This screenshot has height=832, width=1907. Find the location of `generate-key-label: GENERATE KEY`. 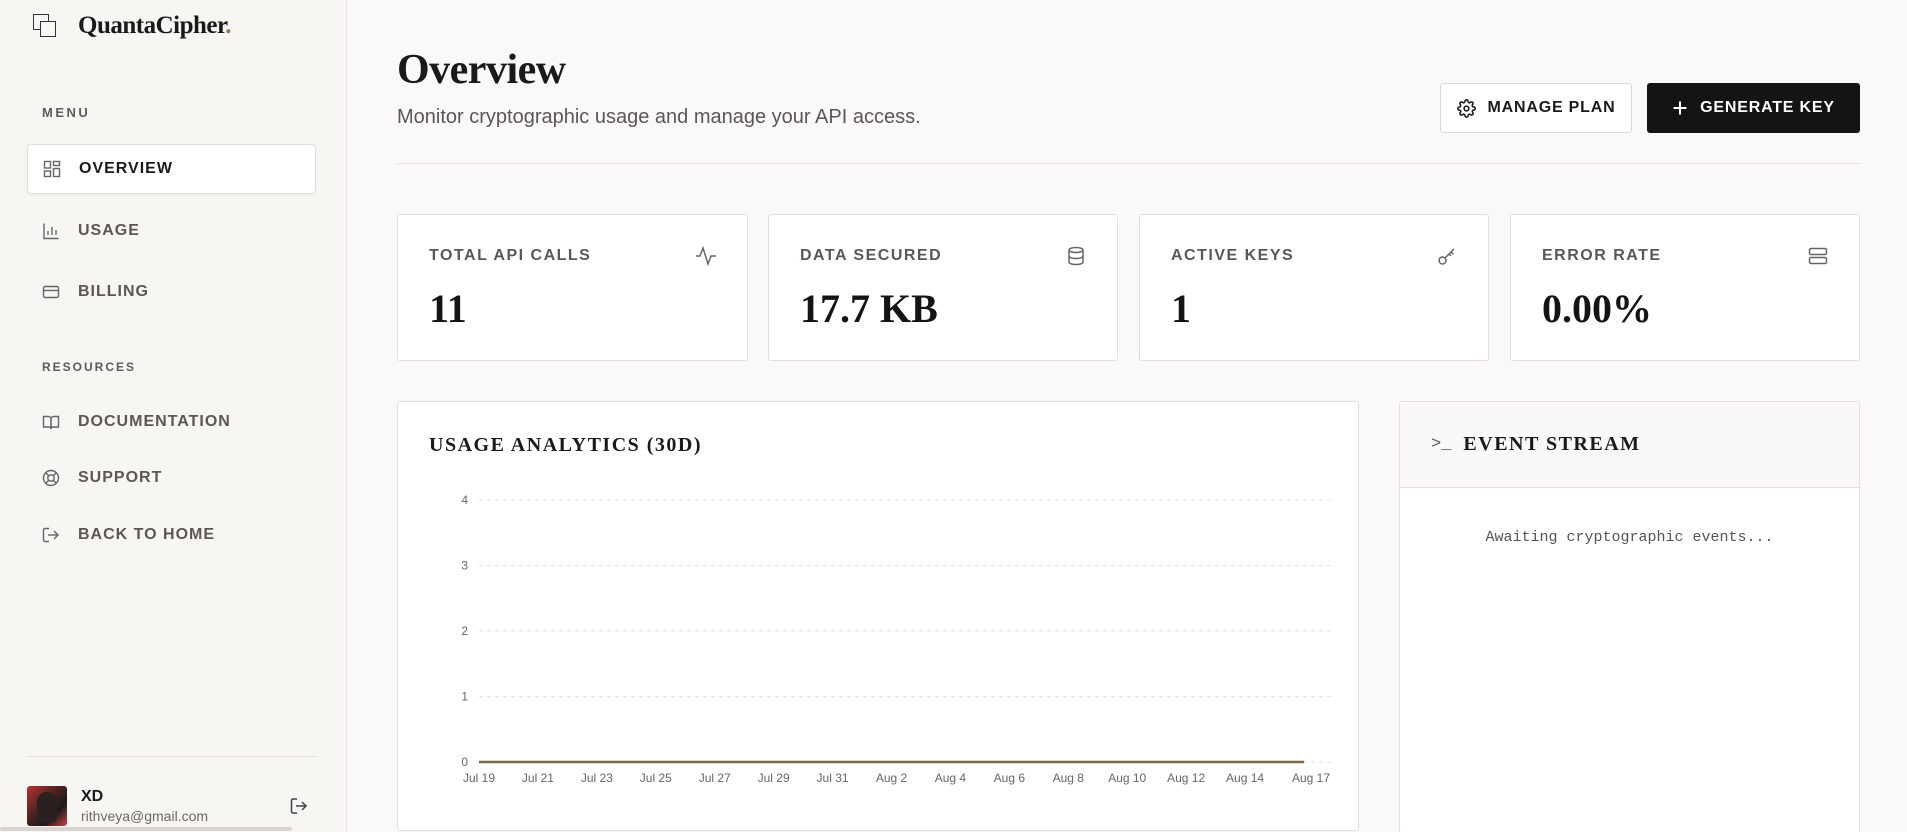

generate-key-label: GENERATE KEY is located at coordinates (1767, 107).